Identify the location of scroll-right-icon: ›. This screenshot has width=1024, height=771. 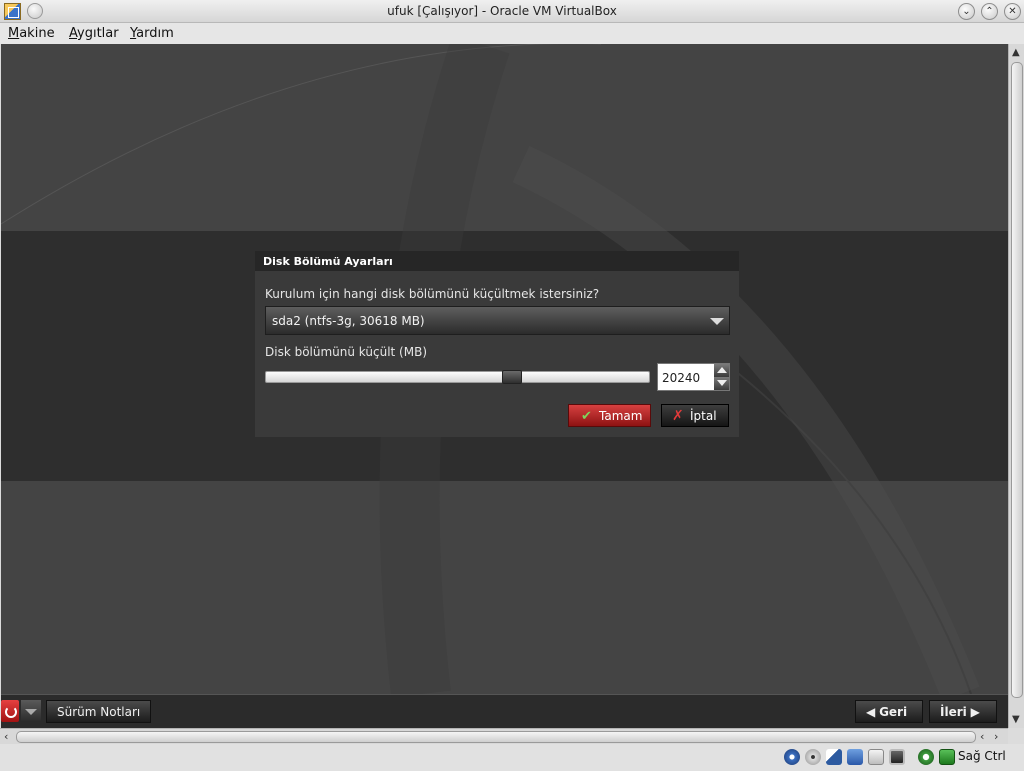
(996, 736).